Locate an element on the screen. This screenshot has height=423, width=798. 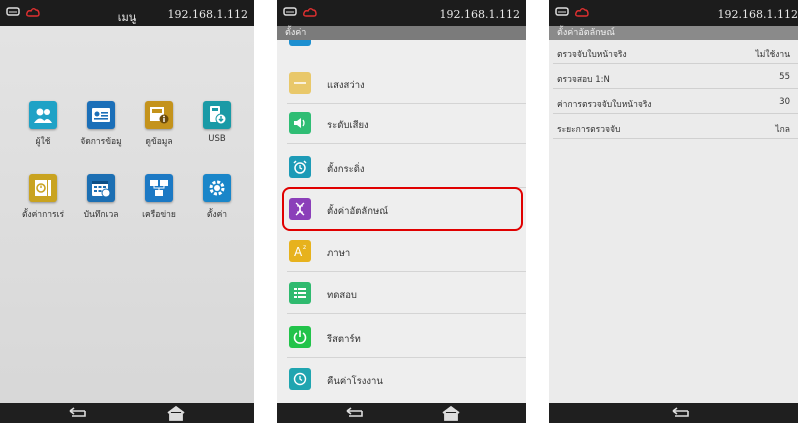
setting-row-liveness: ตรวจจับใบหน้าจริง ไม่ใช้งาน is located at coordinates (673, 53).